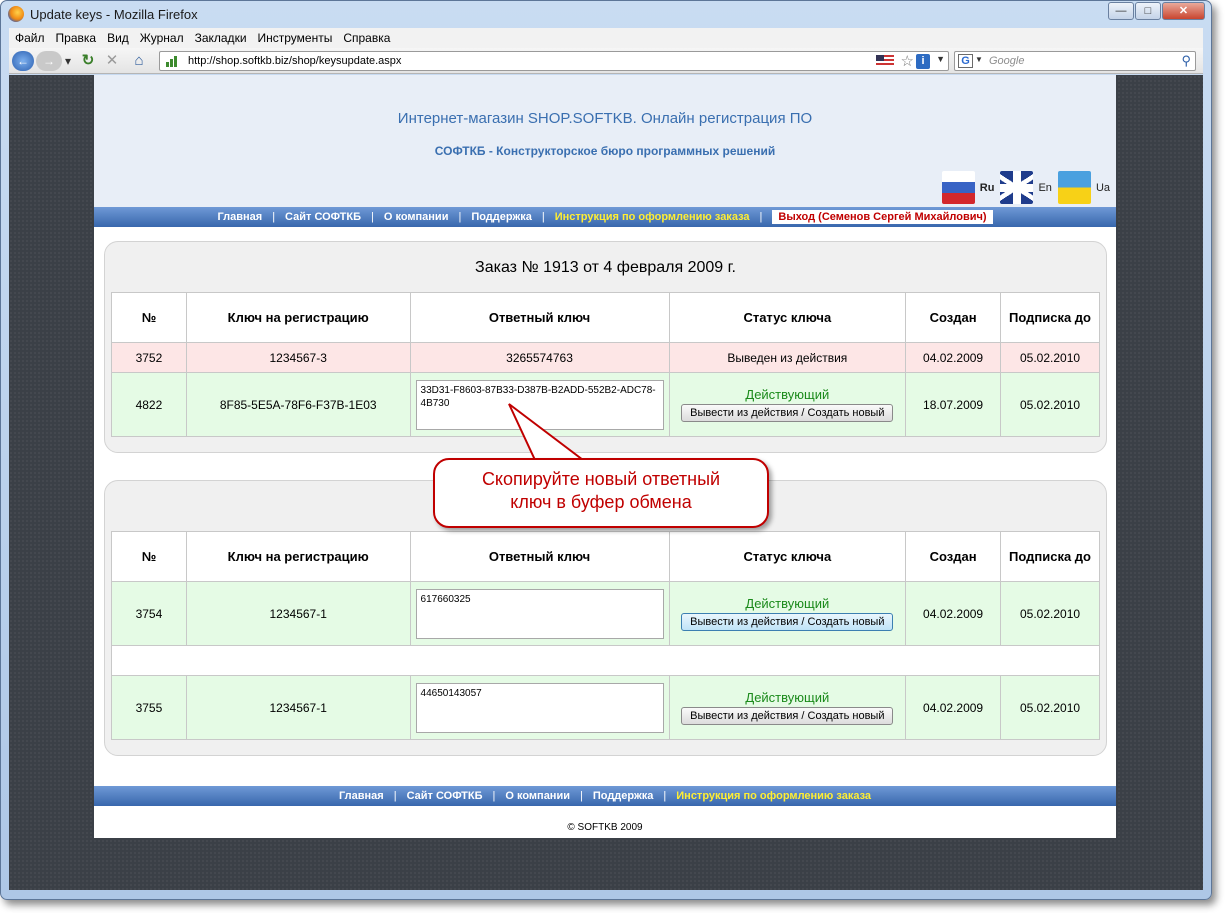  What do you see at coordinates (221, 38) in the screenshot?
I see `menu-bookmarks: Закладки` at bounding box center [221, 38].